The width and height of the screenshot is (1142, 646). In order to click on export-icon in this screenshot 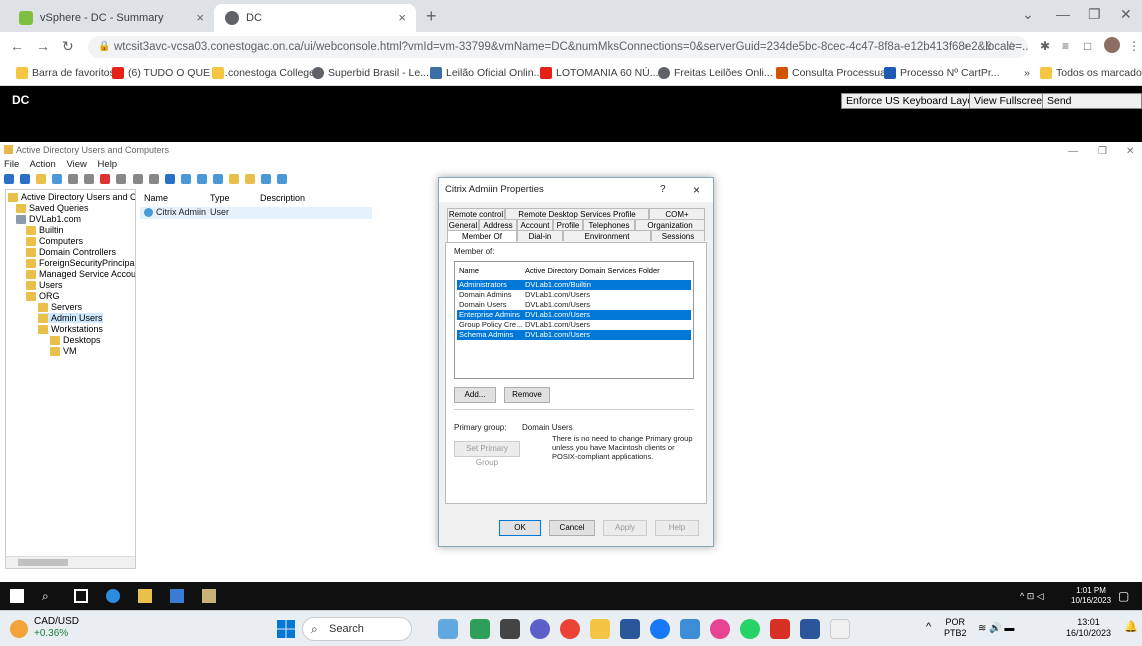, I will do `click(153, 179)`.